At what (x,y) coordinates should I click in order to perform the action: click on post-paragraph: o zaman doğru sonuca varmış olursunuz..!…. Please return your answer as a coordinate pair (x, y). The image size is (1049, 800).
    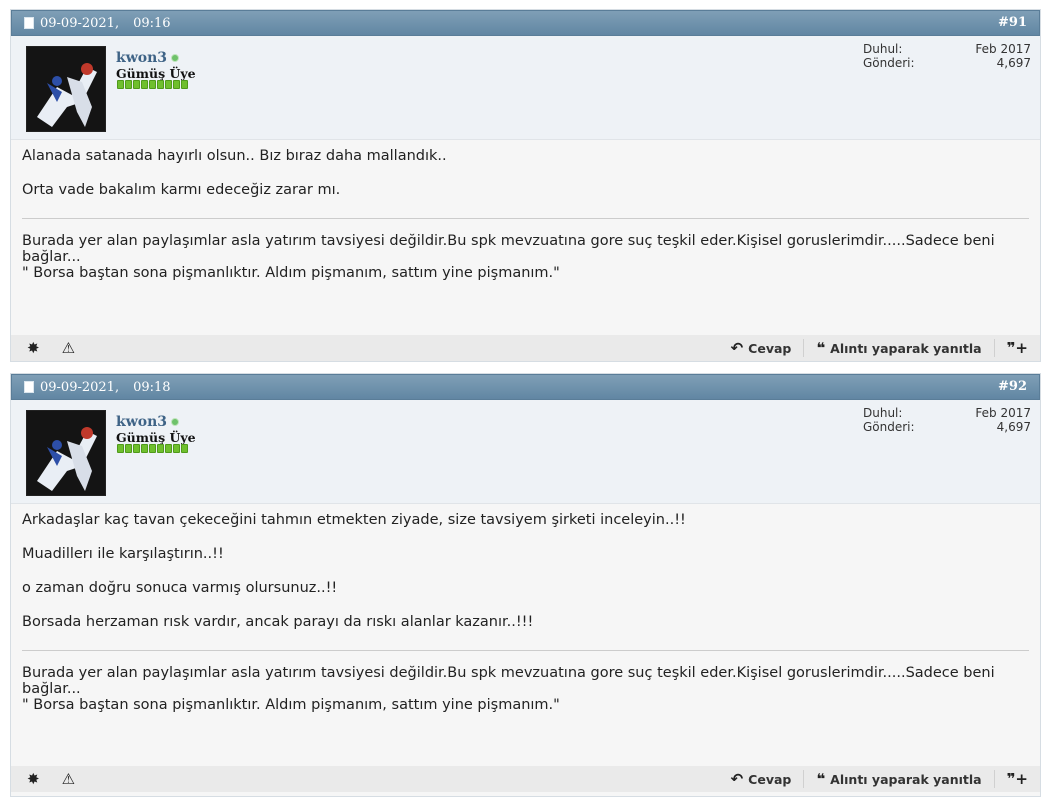
    Looking at the image, I should click on (180, 588).